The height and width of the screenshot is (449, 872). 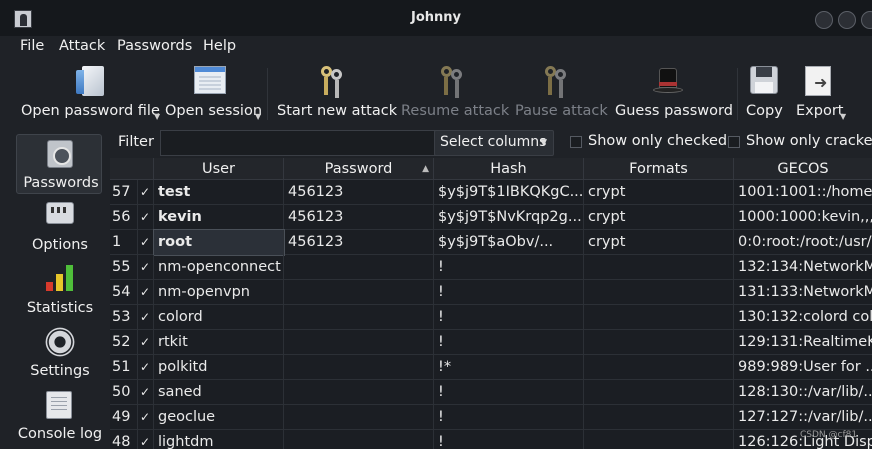 I want to click on cell-id: 48, so click(x=124, y=439).